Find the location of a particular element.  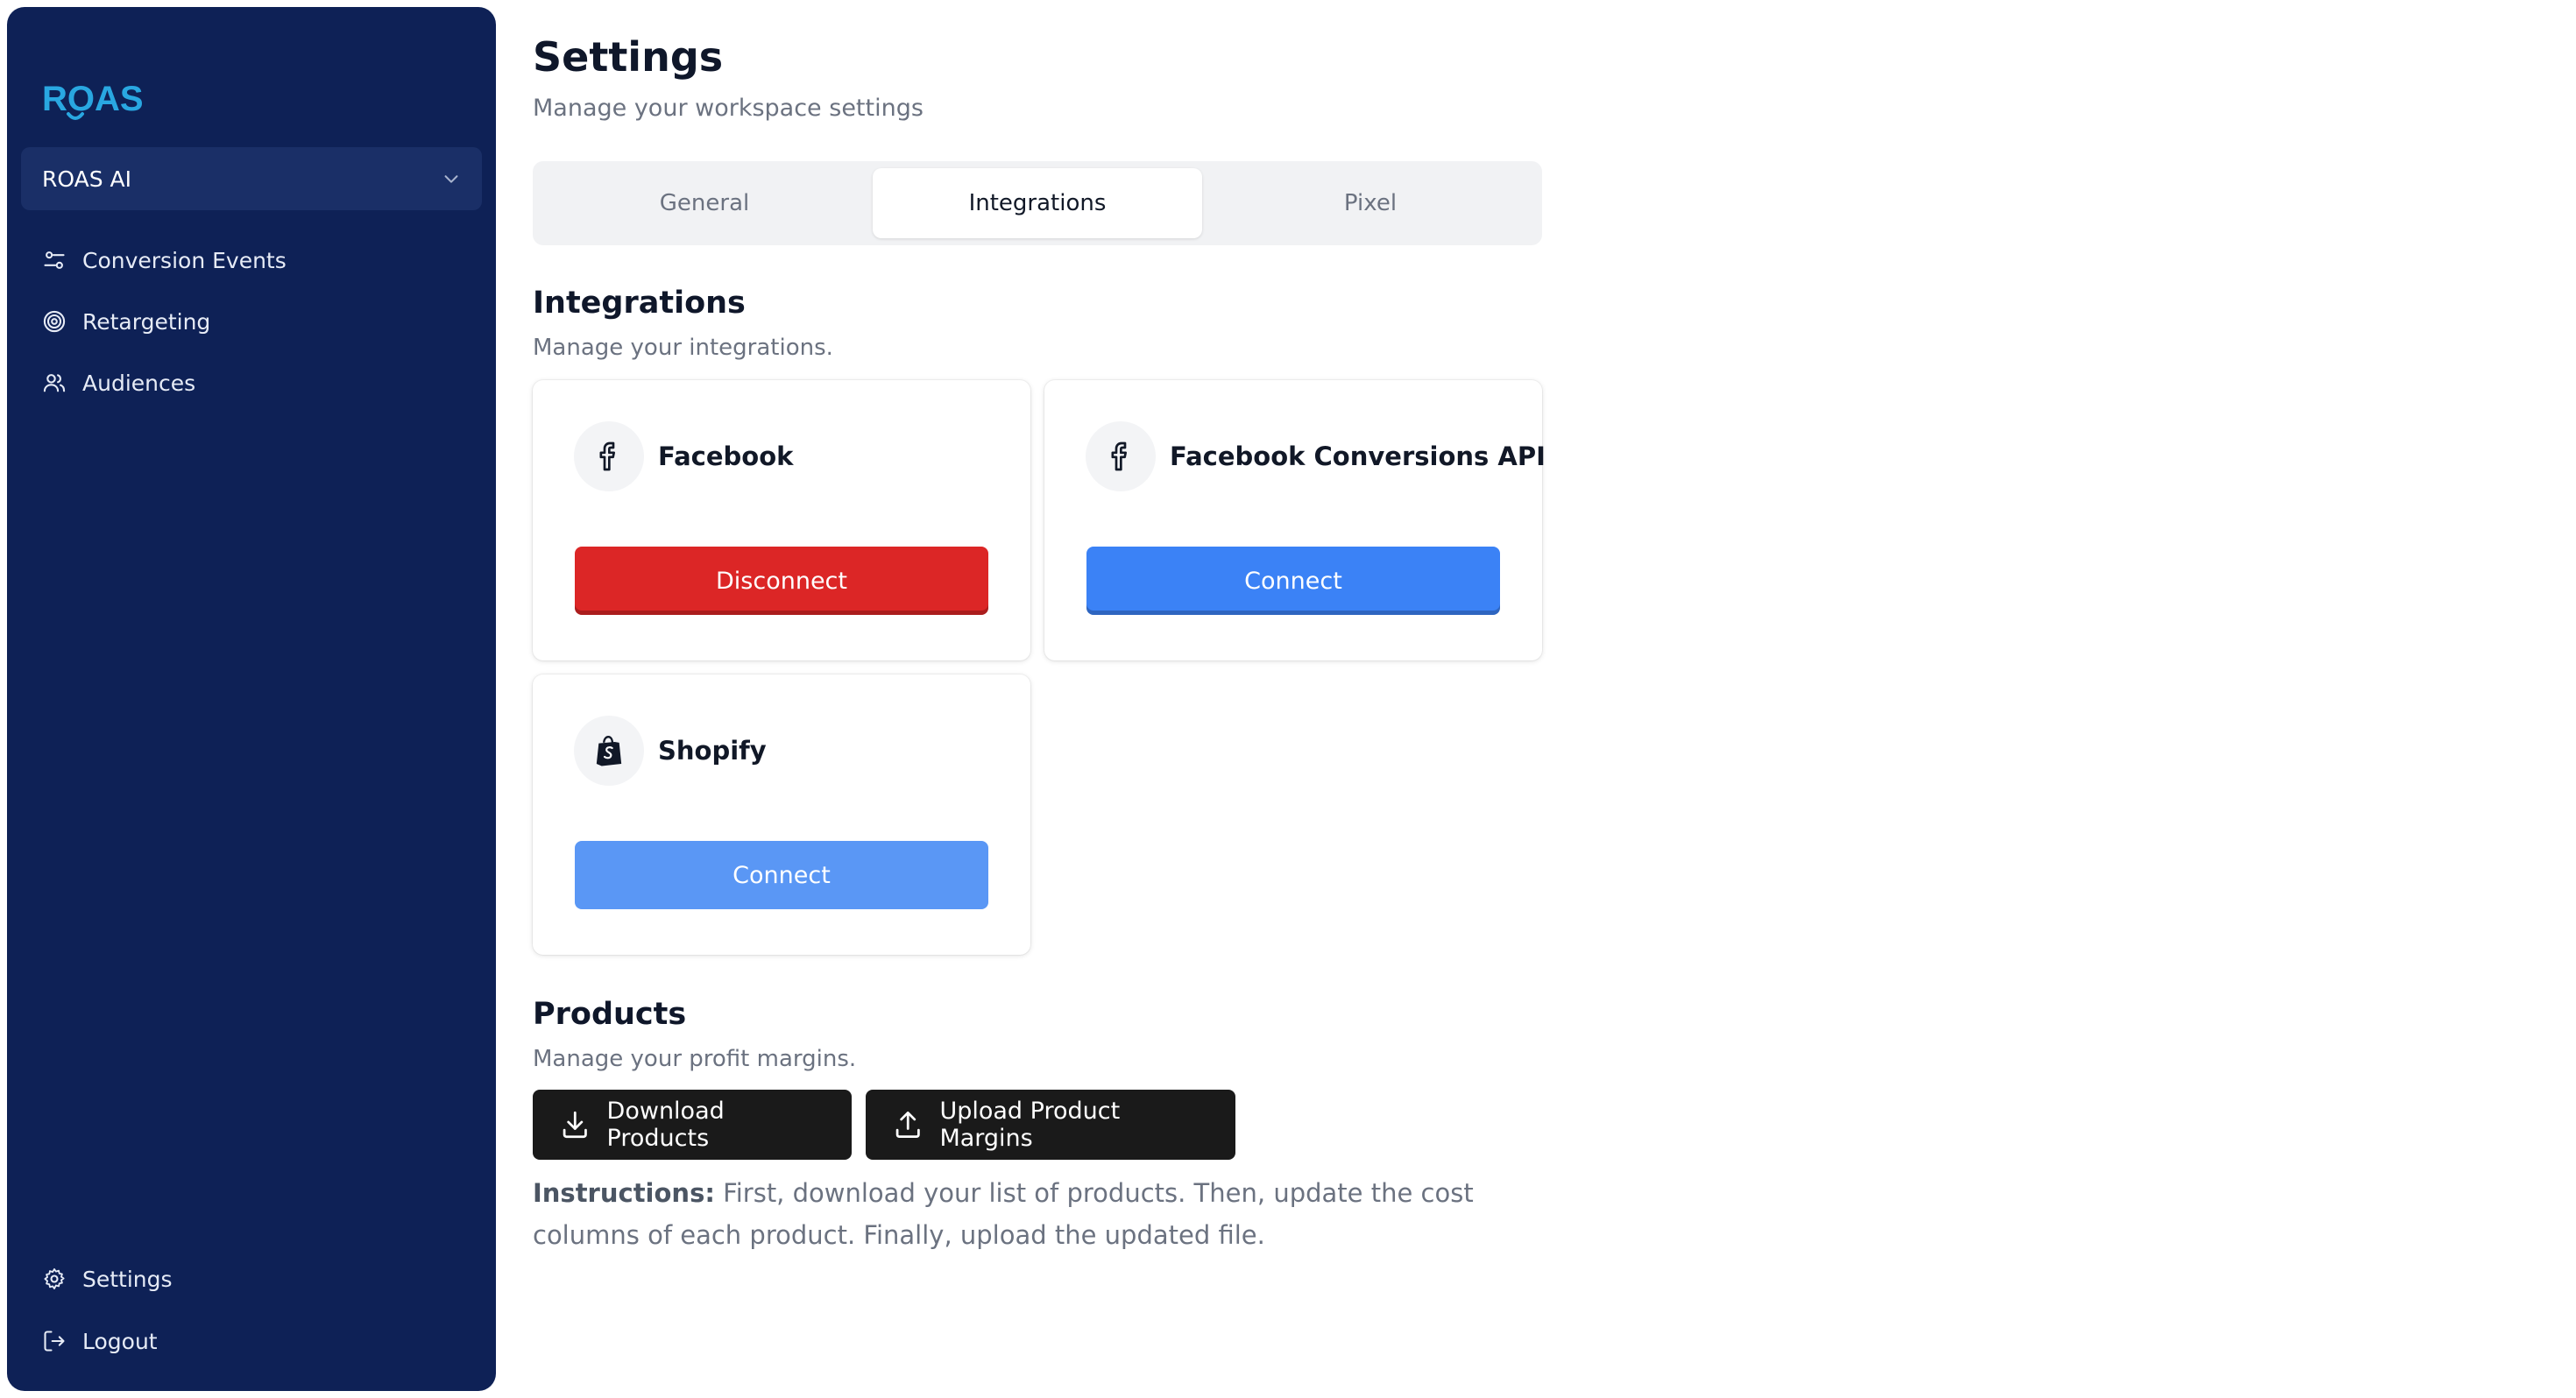

upload-product-margins-label: Upload Product Margins is located at coordinates (1030, 1125).